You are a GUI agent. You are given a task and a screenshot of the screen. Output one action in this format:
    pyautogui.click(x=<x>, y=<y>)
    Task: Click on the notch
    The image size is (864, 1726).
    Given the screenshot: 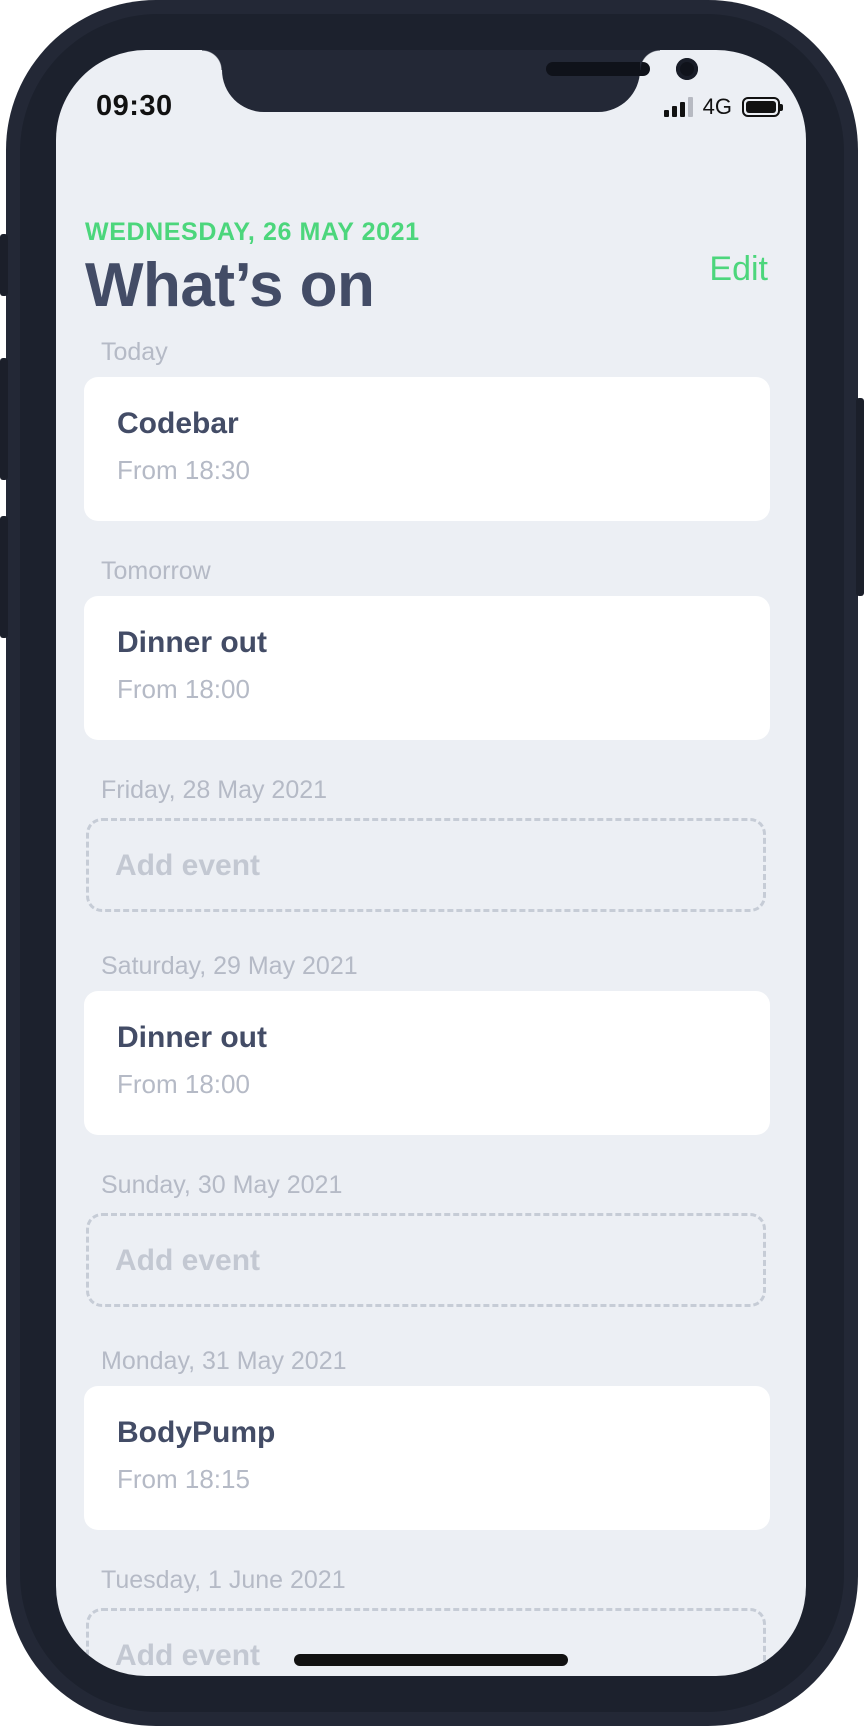 What is the action you would take?
    pyautogui.click(x=460, y=81)
    